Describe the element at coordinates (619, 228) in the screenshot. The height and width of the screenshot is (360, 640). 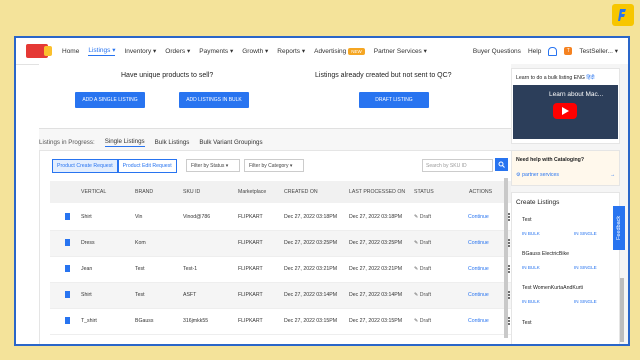
I see `feedback-tab: Feedback` at that location.